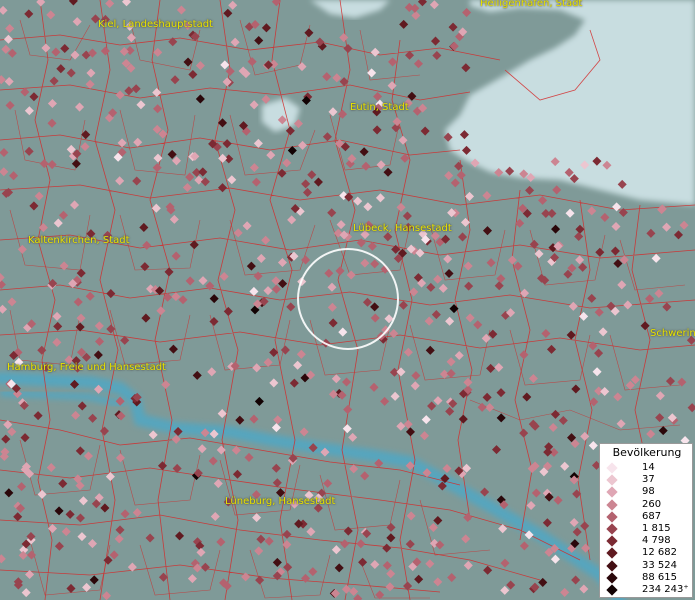 The image size is (695, 600). Describe the element at coordinates (648, 492) in the screenshot. I see `legend-label: 98` at that location.